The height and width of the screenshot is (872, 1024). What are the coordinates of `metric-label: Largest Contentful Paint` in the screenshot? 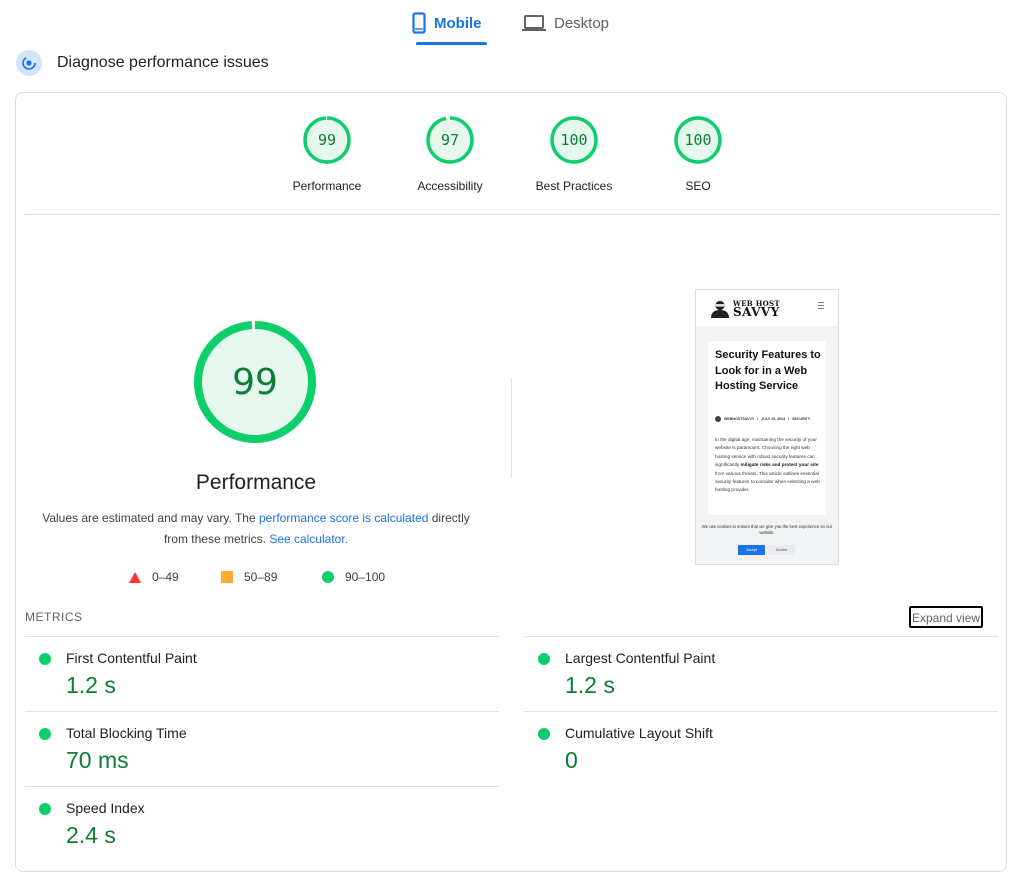 It's located at (640, 658).